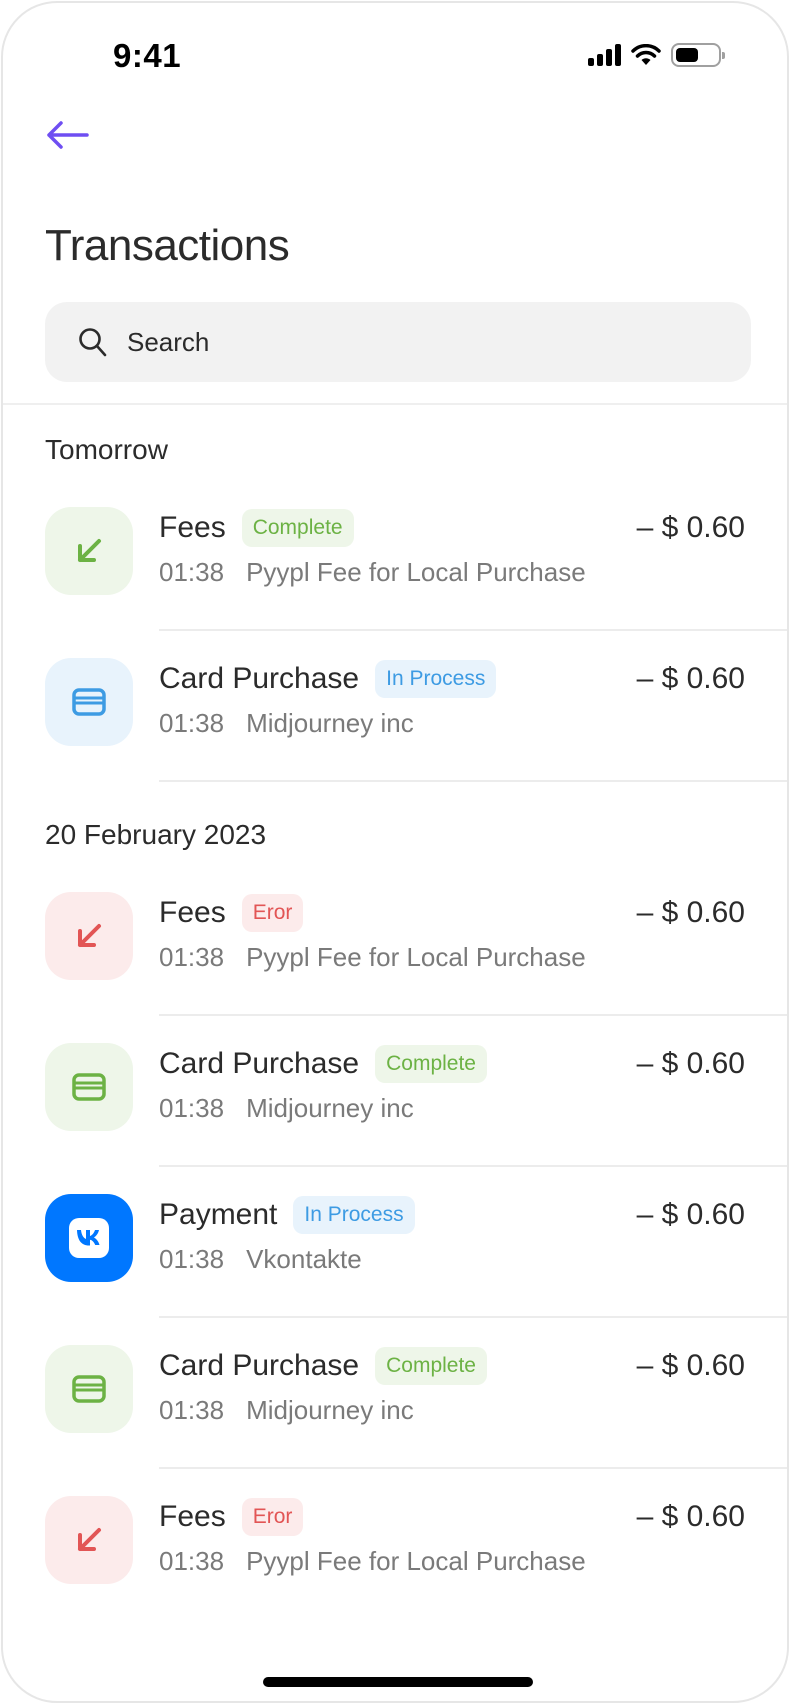 The height and width of the screenshot is (1705, 791). I want to click on status-icons, so click(656, 55).